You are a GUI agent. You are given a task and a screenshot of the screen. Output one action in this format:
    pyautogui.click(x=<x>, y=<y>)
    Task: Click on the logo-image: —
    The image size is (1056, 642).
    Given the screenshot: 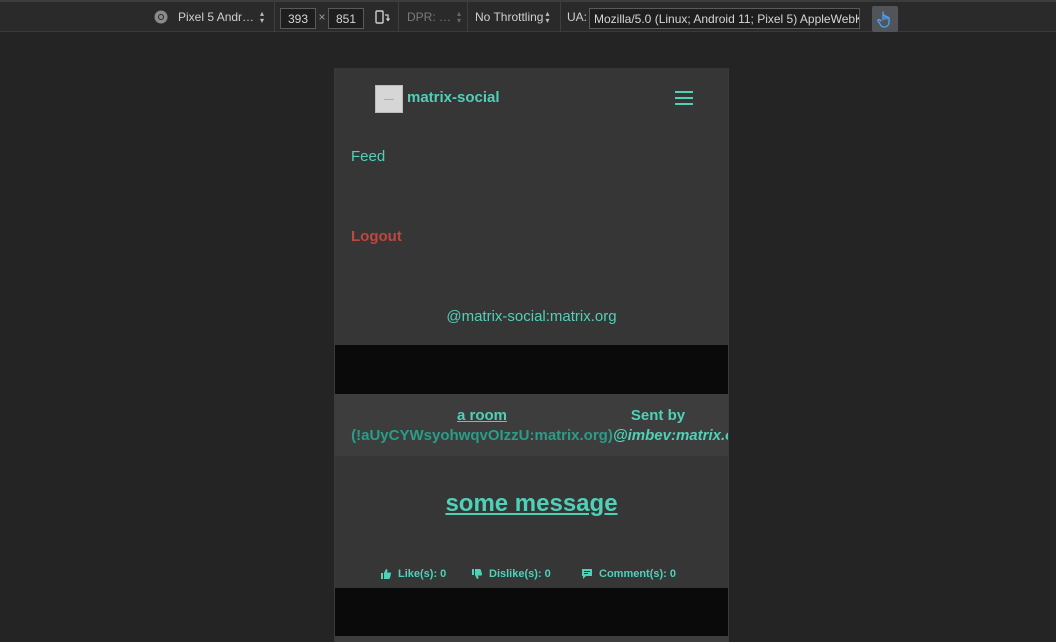 What is the action you would take?
    pyautogui.click(x=389, y=99)
    